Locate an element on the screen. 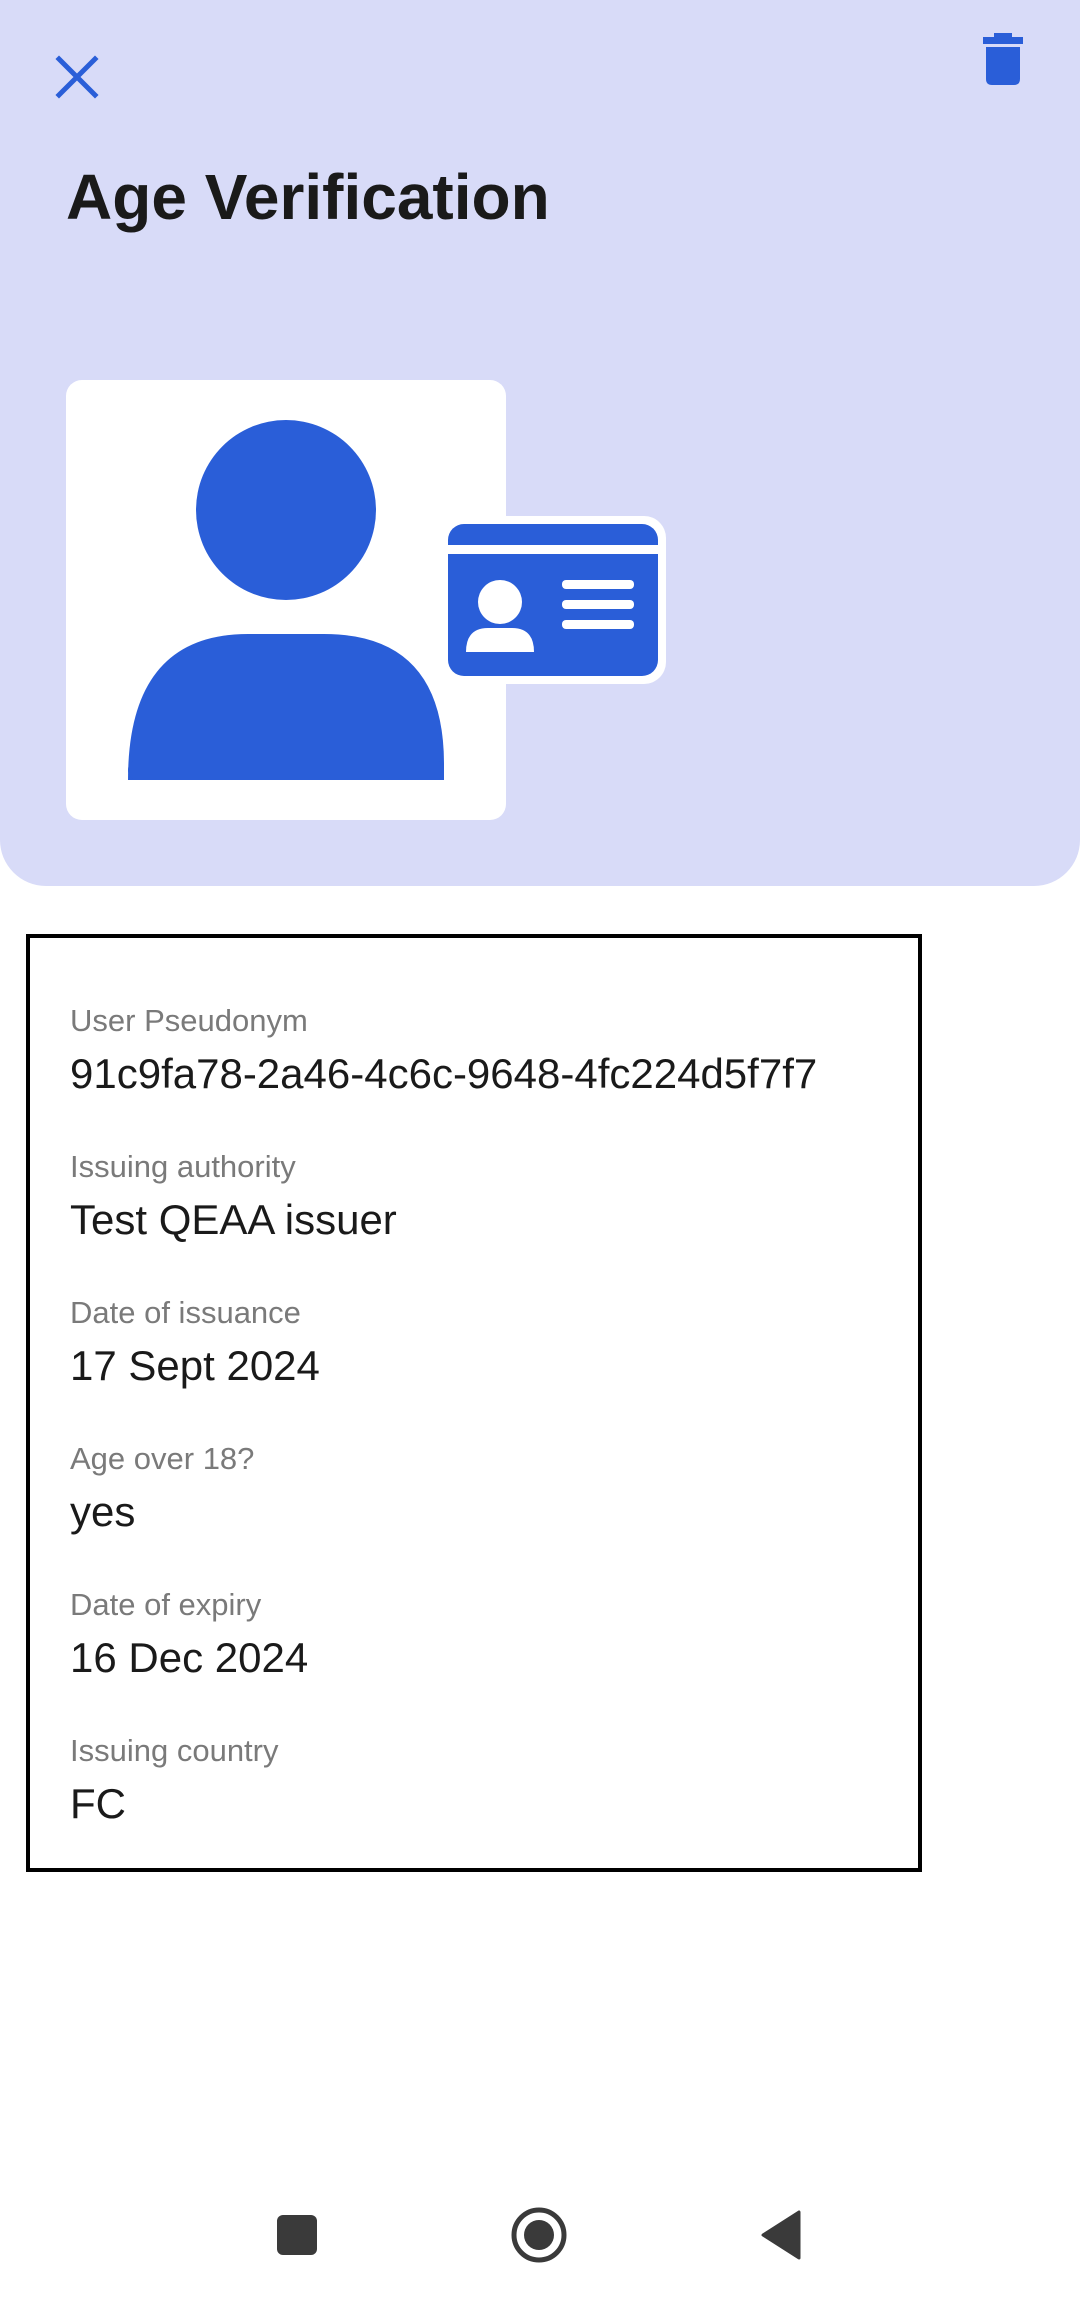  circle-icon is located at coordinates (539, 2235).